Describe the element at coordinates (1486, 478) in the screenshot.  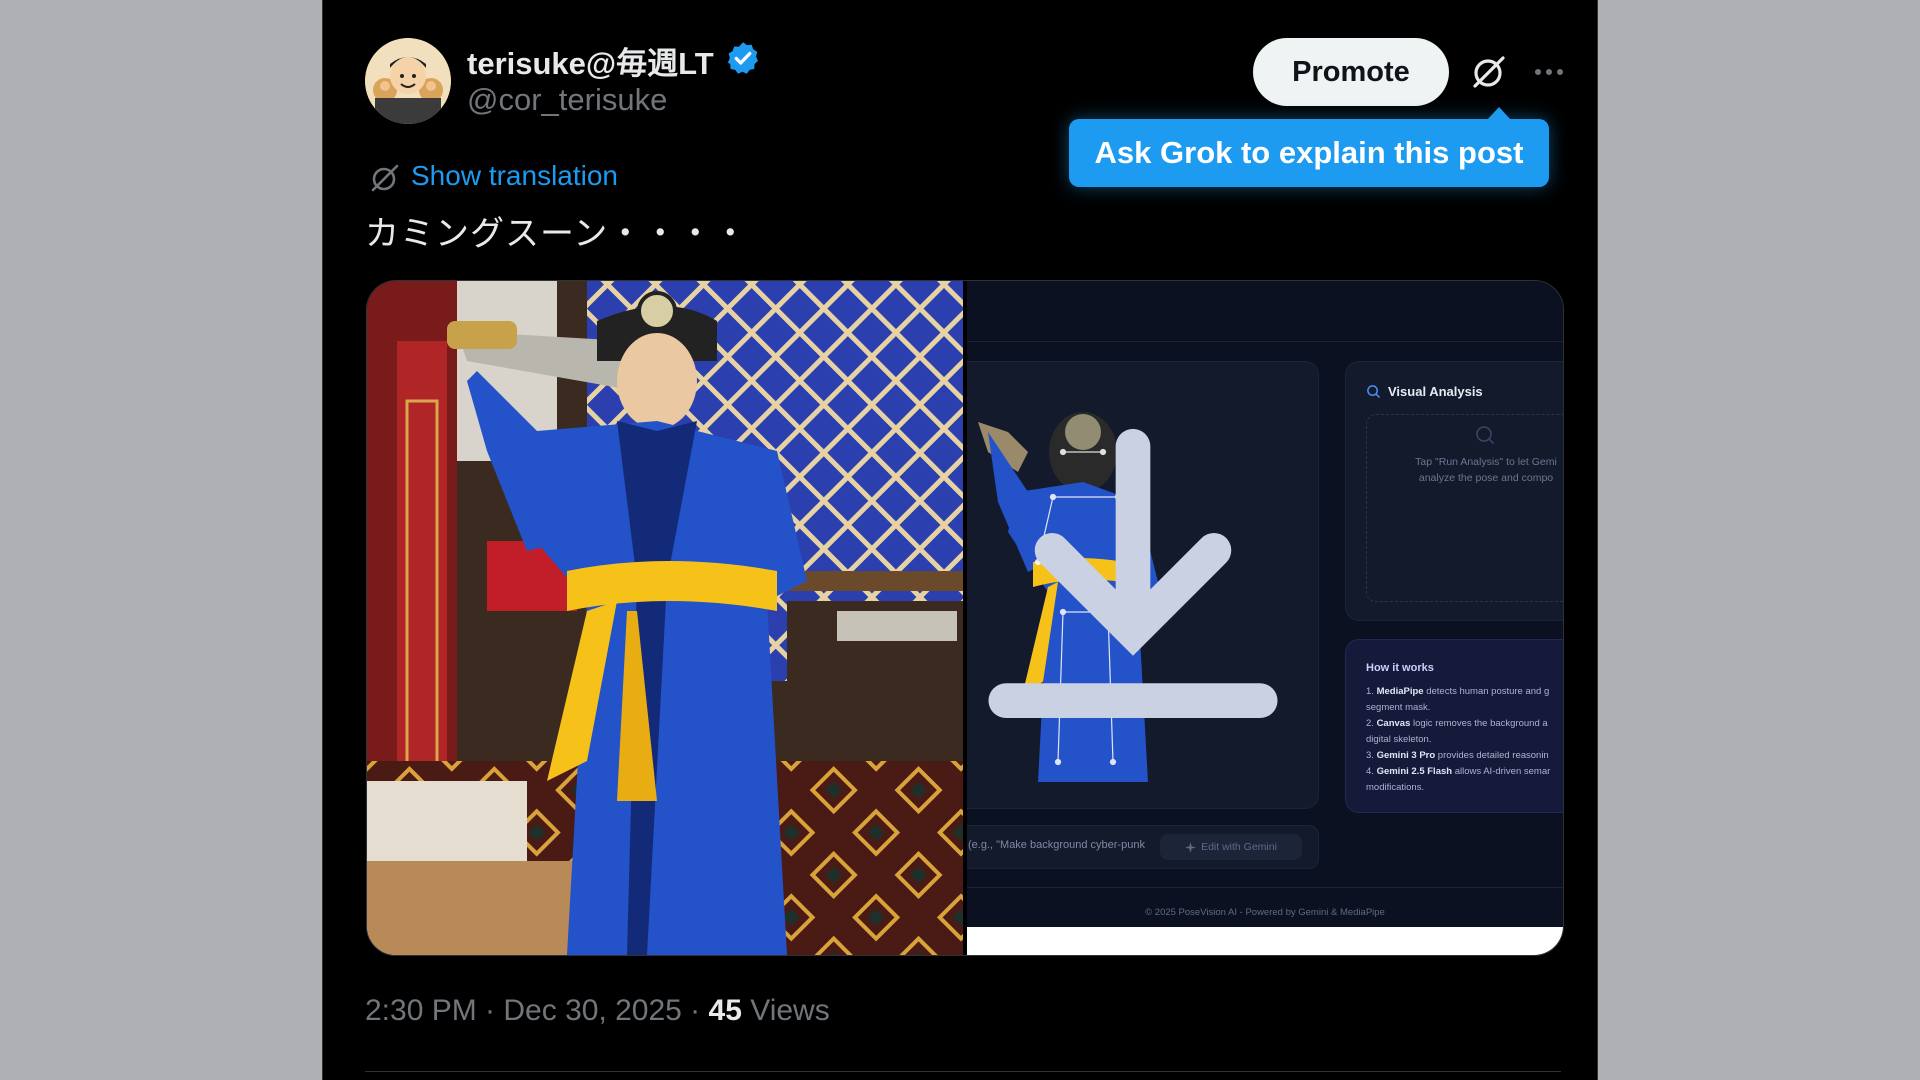
I see `pv-empty-line: analyze the pose and compo` at that location.